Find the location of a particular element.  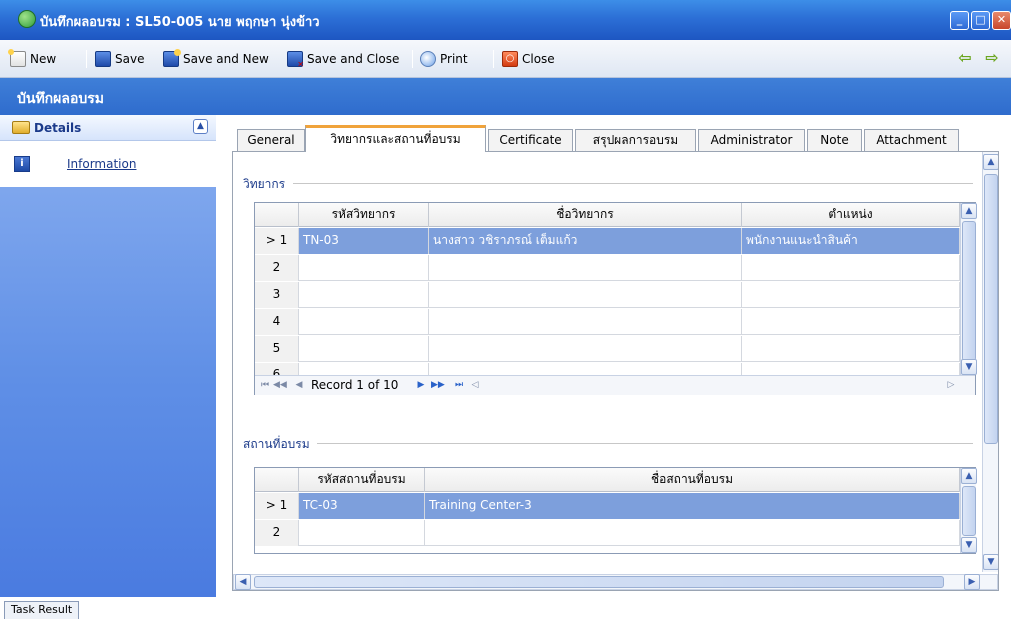

tab-administrator: Administrator is located at coordinates (751, 140).